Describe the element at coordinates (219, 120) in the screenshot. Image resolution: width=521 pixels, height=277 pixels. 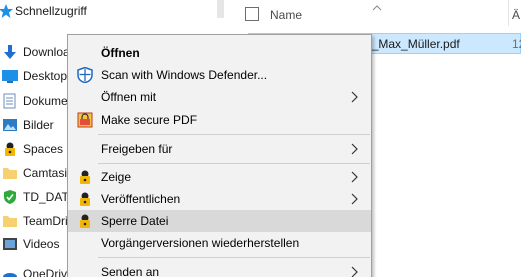
I see `menu-item-make-secure-pdf: Make secure PDF` at that location.